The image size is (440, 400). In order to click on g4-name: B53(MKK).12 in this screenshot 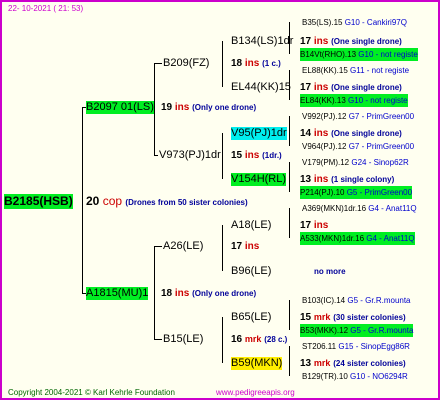, I will do `click(324, 330)`.